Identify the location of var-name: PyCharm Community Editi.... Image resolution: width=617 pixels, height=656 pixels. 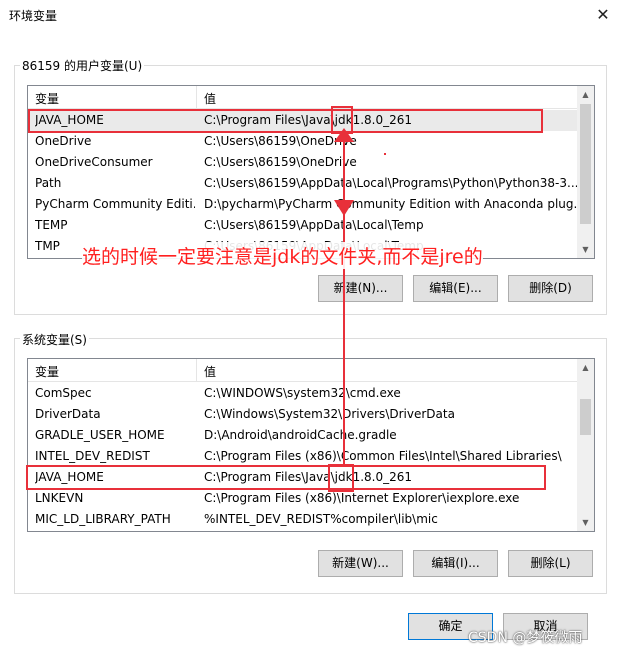
(115, 204).